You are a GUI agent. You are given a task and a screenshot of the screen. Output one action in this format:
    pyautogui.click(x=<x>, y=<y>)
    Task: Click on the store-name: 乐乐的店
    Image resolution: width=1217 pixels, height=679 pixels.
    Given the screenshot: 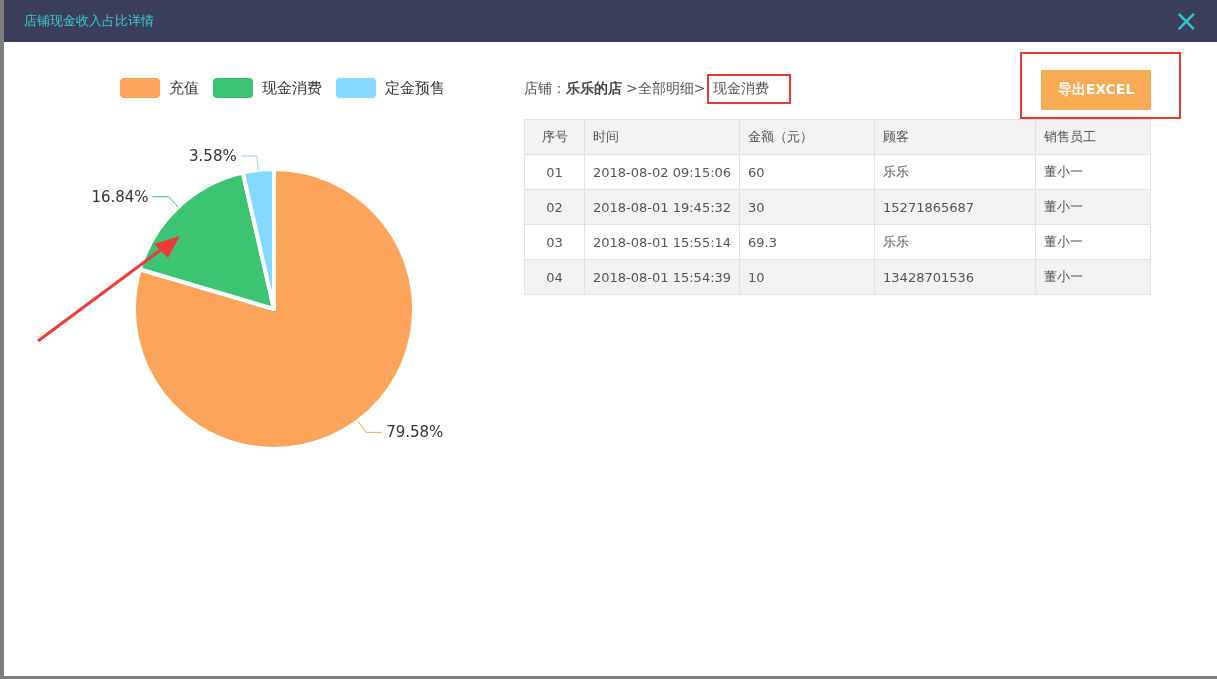 What is the action you would take?
    pyautogui.click(x=594, y=89)
    